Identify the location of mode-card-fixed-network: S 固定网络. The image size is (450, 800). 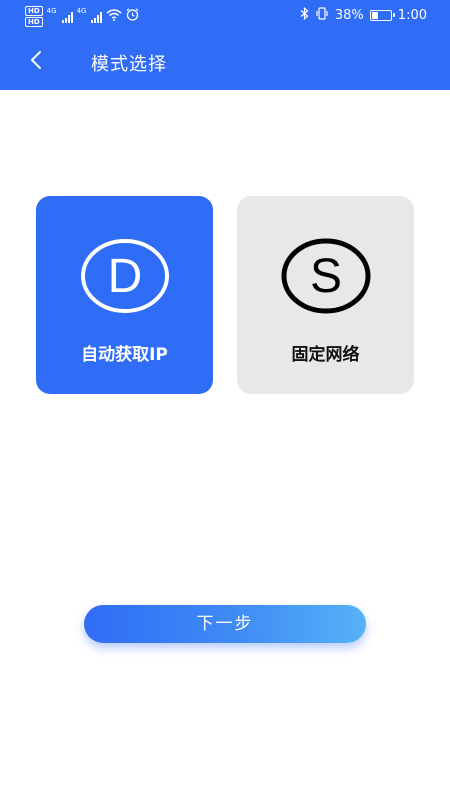
(325, 295).